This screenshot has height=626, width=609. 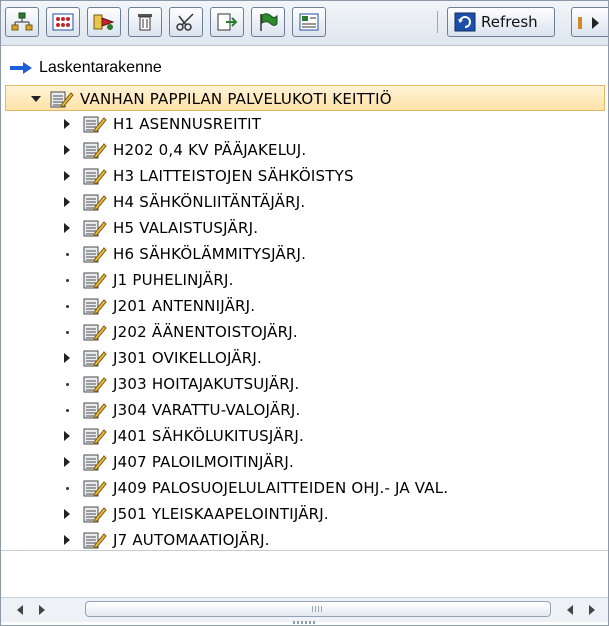 I want to click on delete-button, so click(x=145, y=22).